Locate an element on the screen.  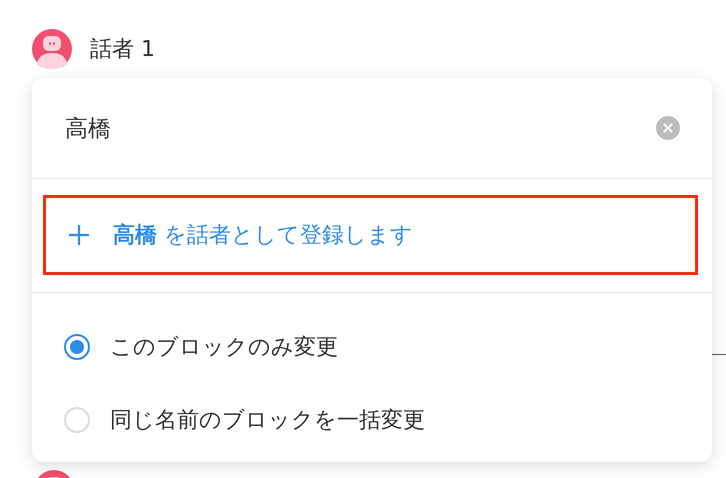
avatar-icon is located at coordinates (52, 49).